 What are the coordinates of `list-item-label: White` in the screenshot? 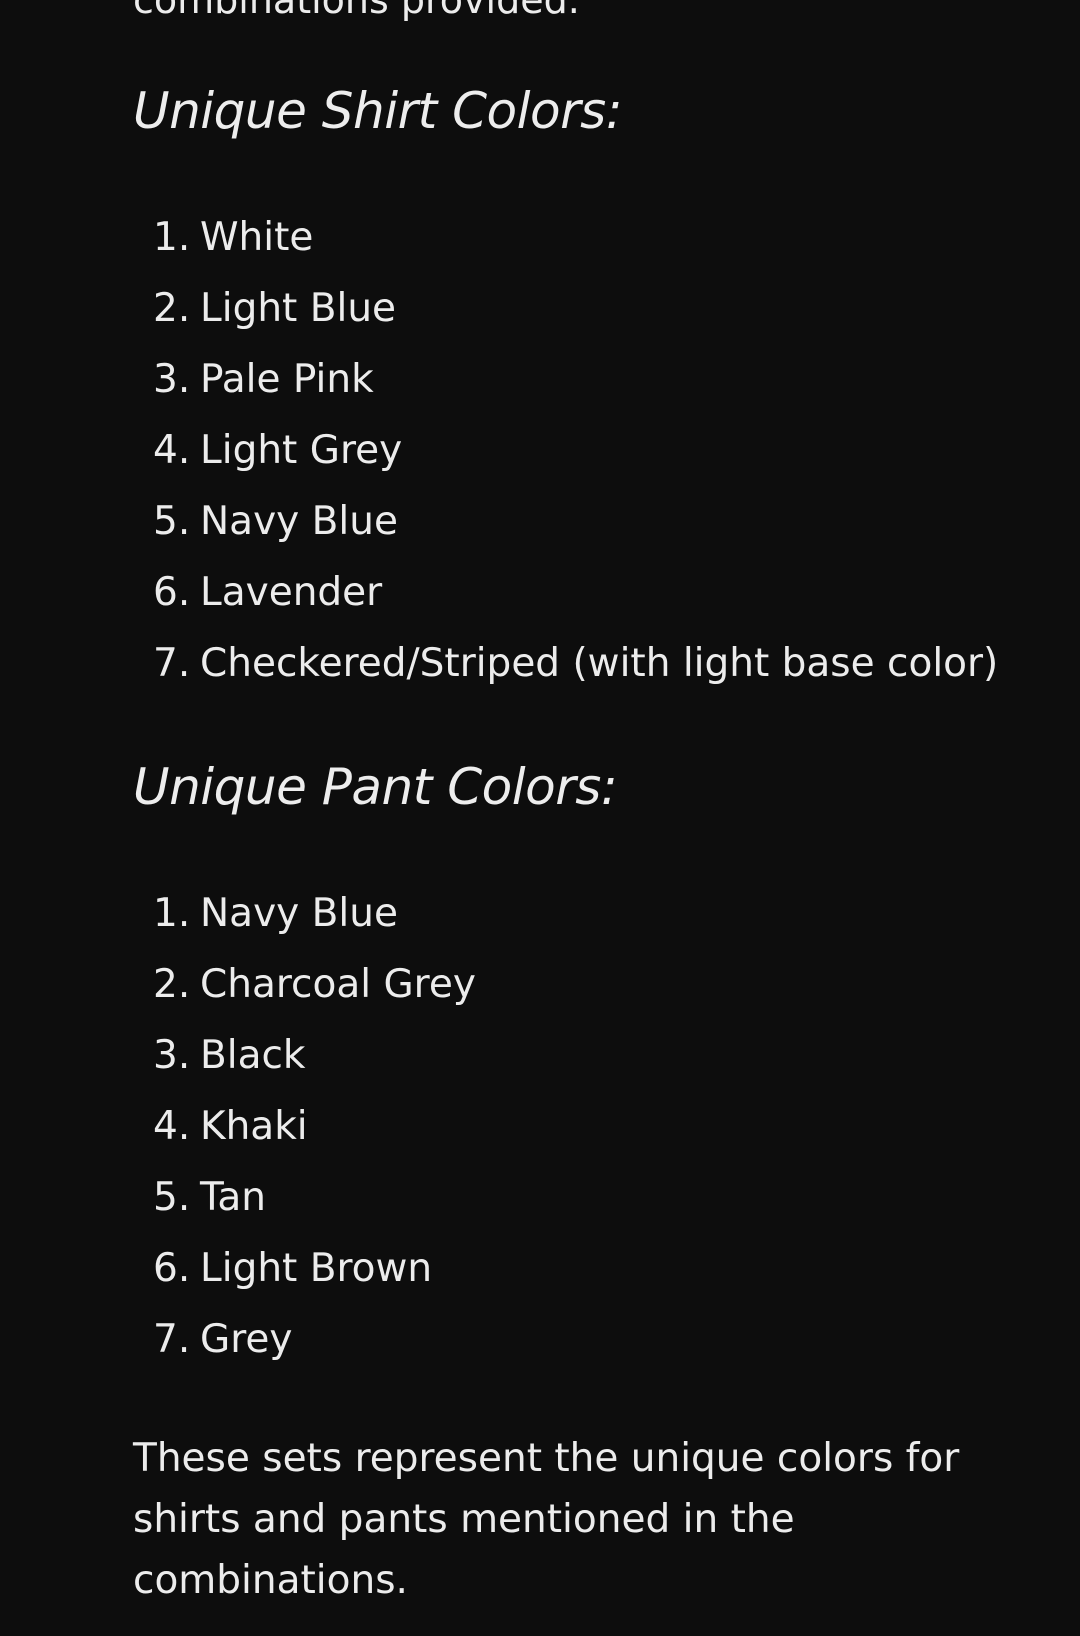 It's located at (257, 237).